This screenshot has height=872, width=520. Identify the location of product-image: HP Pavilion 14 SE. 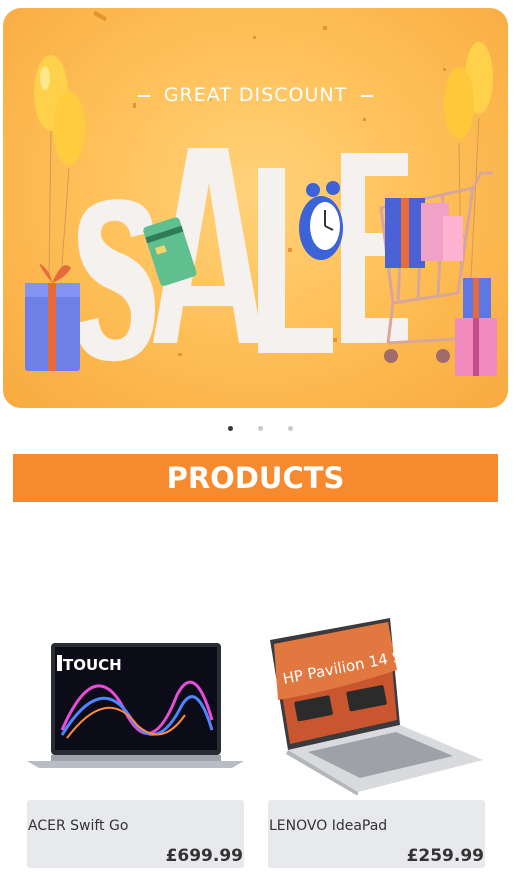
(376, 703).